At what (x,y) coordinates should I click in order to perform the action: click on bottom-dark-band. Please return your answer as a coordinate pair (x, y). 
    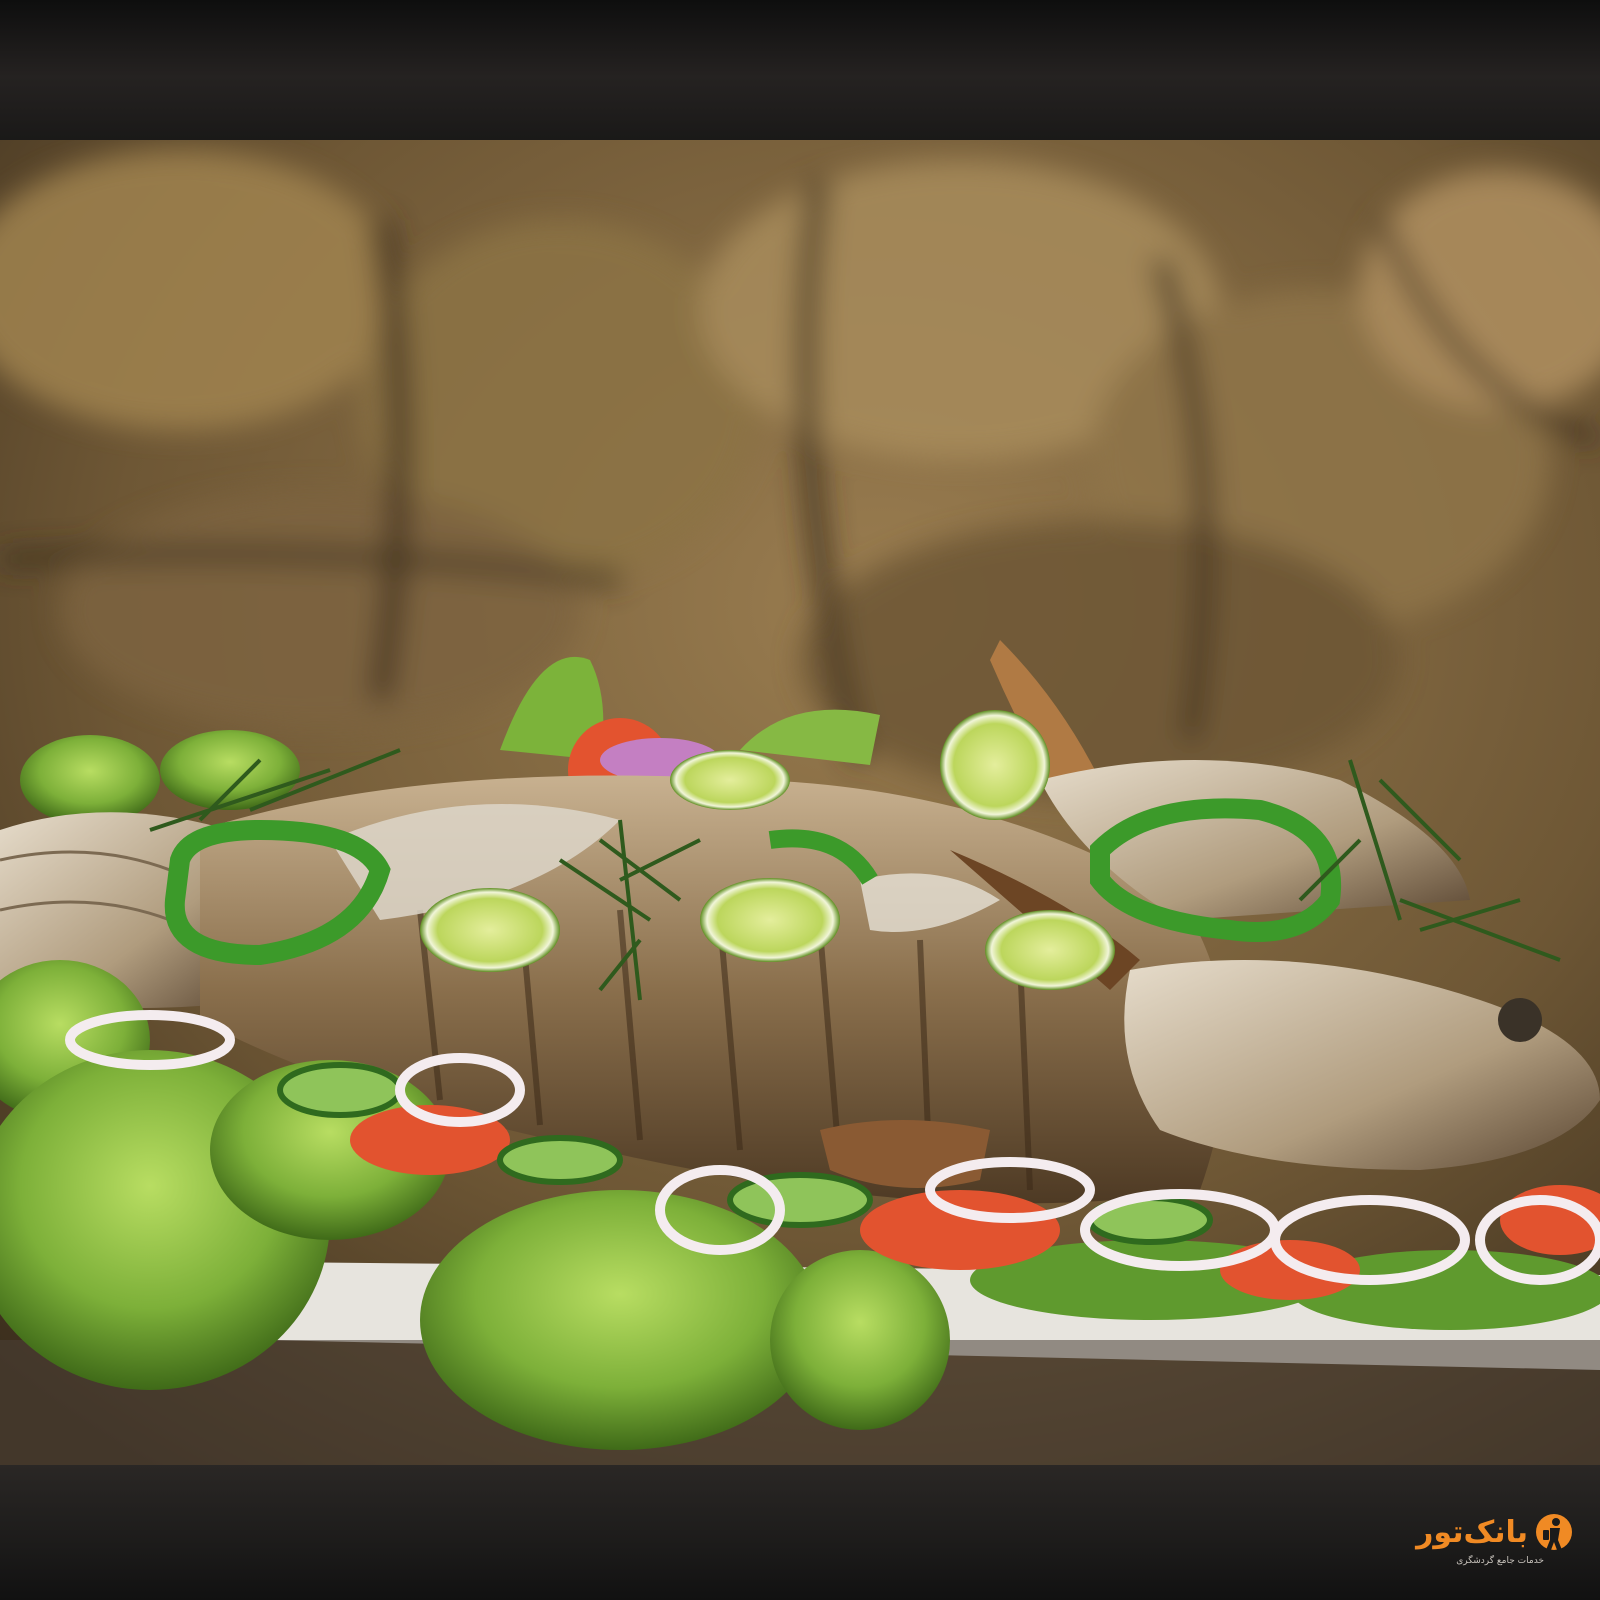
    Looking at the image, I should click on (800, 1532).